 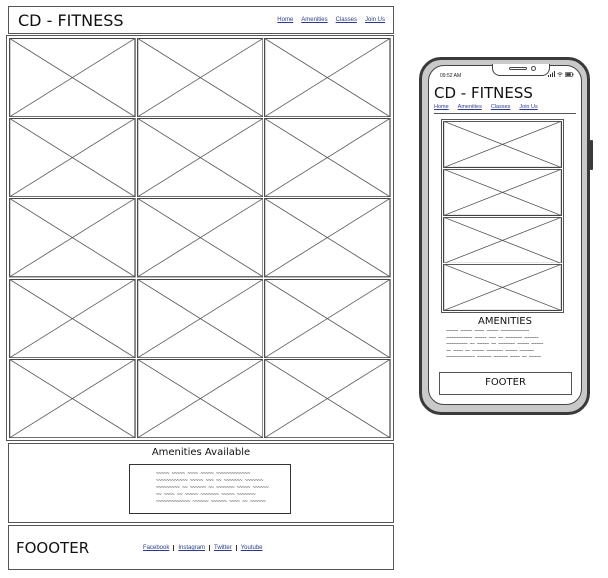 What do you see at coordinates (331, 20) in the screenshot?
I see `desktop-nav: Home Amenities Classes Join Us` at bounding box center [331, 20].